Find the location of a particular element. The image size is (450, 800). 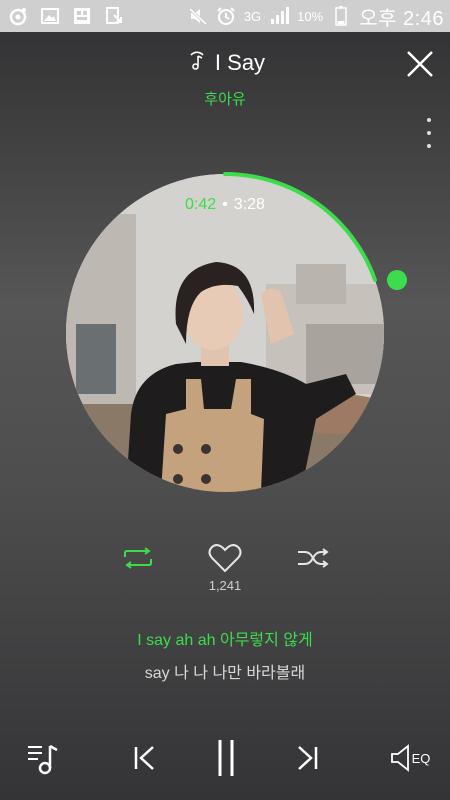

title-row: I Say is located at coordinates (225, 63).